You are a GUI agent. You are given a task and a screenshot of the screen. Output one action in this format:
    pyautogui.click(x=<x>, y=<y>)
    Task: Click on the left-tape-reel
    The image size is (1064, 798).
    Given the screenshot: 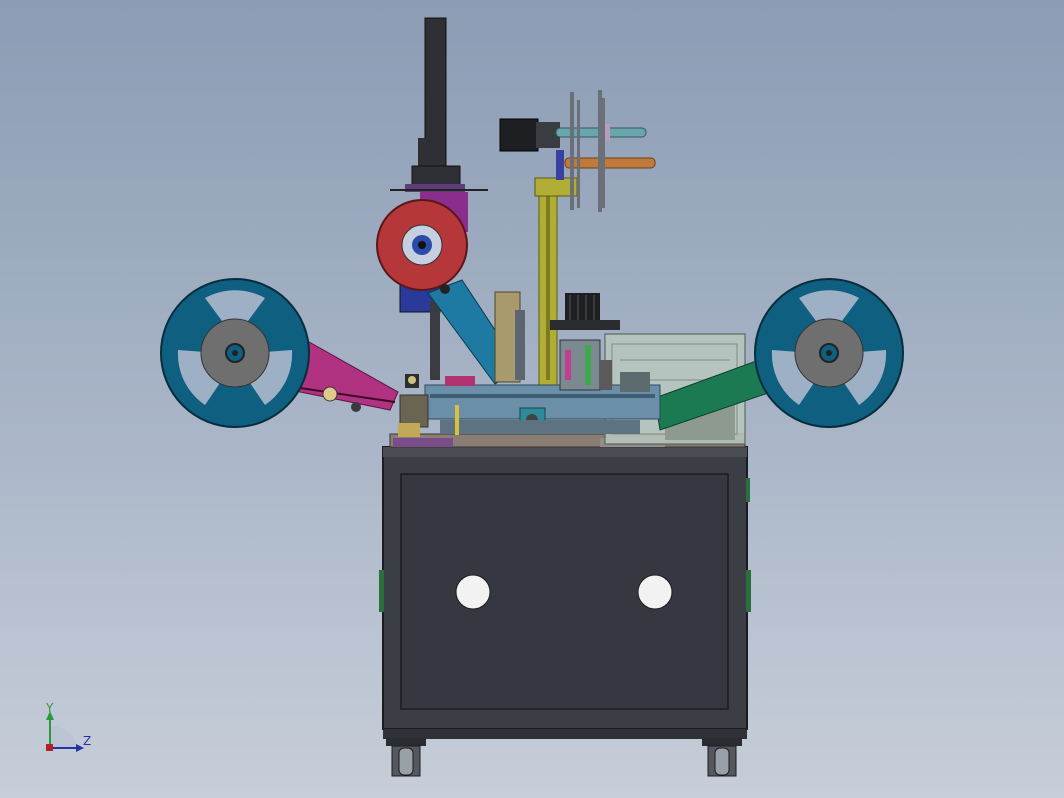 What is the action you would take?
    pyautogui.click(x=235, y=353)
    